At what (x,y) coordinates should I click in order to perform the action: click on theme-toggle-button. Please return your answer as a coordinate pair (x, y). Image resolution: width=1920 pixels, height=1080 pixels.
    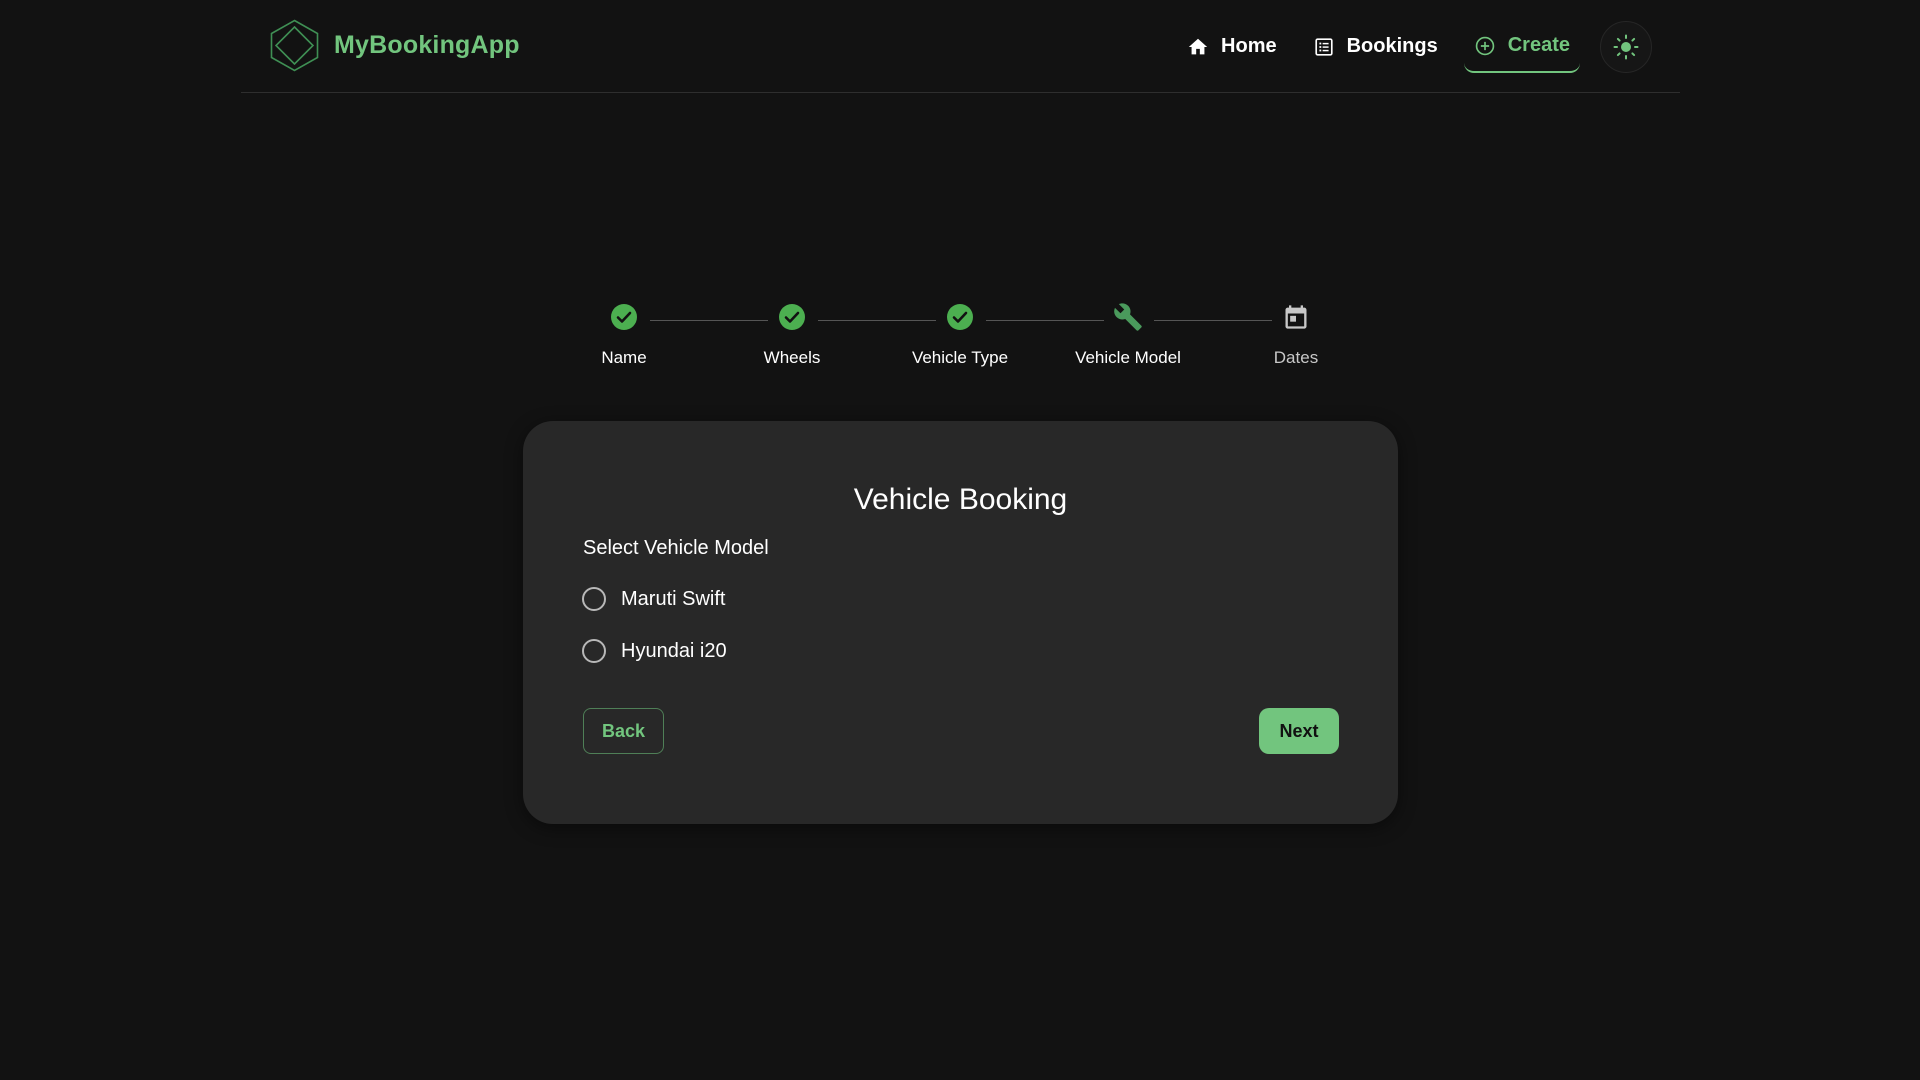
    Looking at the image, I should click on (1626, 46).